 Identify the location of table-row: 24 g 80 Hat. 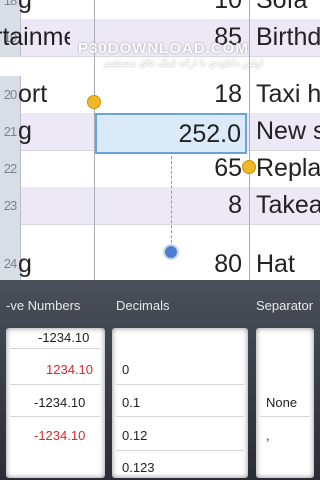
(160, 252).